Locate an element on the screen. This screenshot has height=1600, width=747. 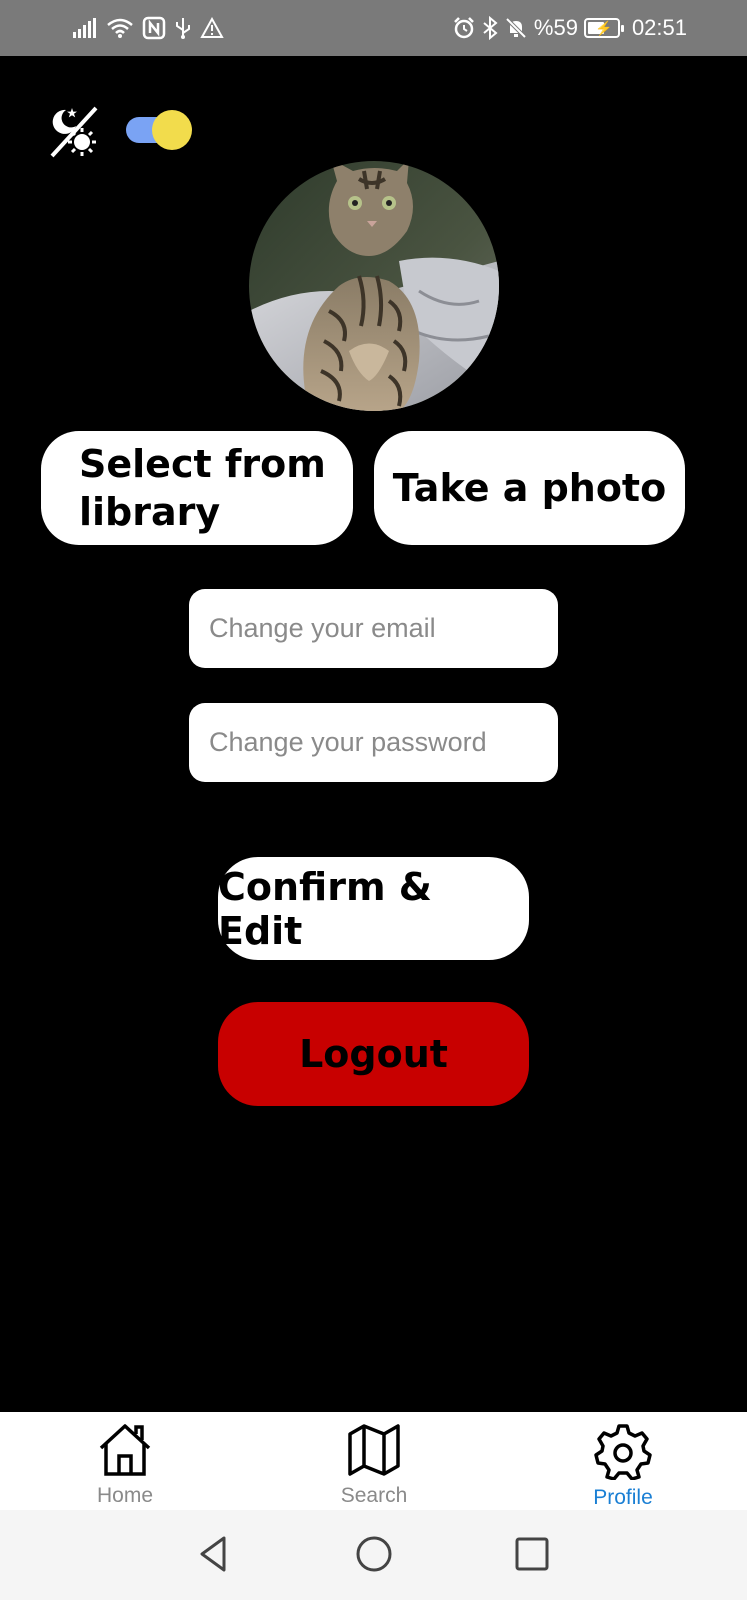
day-night-icon is located at coordinates (74, 132).